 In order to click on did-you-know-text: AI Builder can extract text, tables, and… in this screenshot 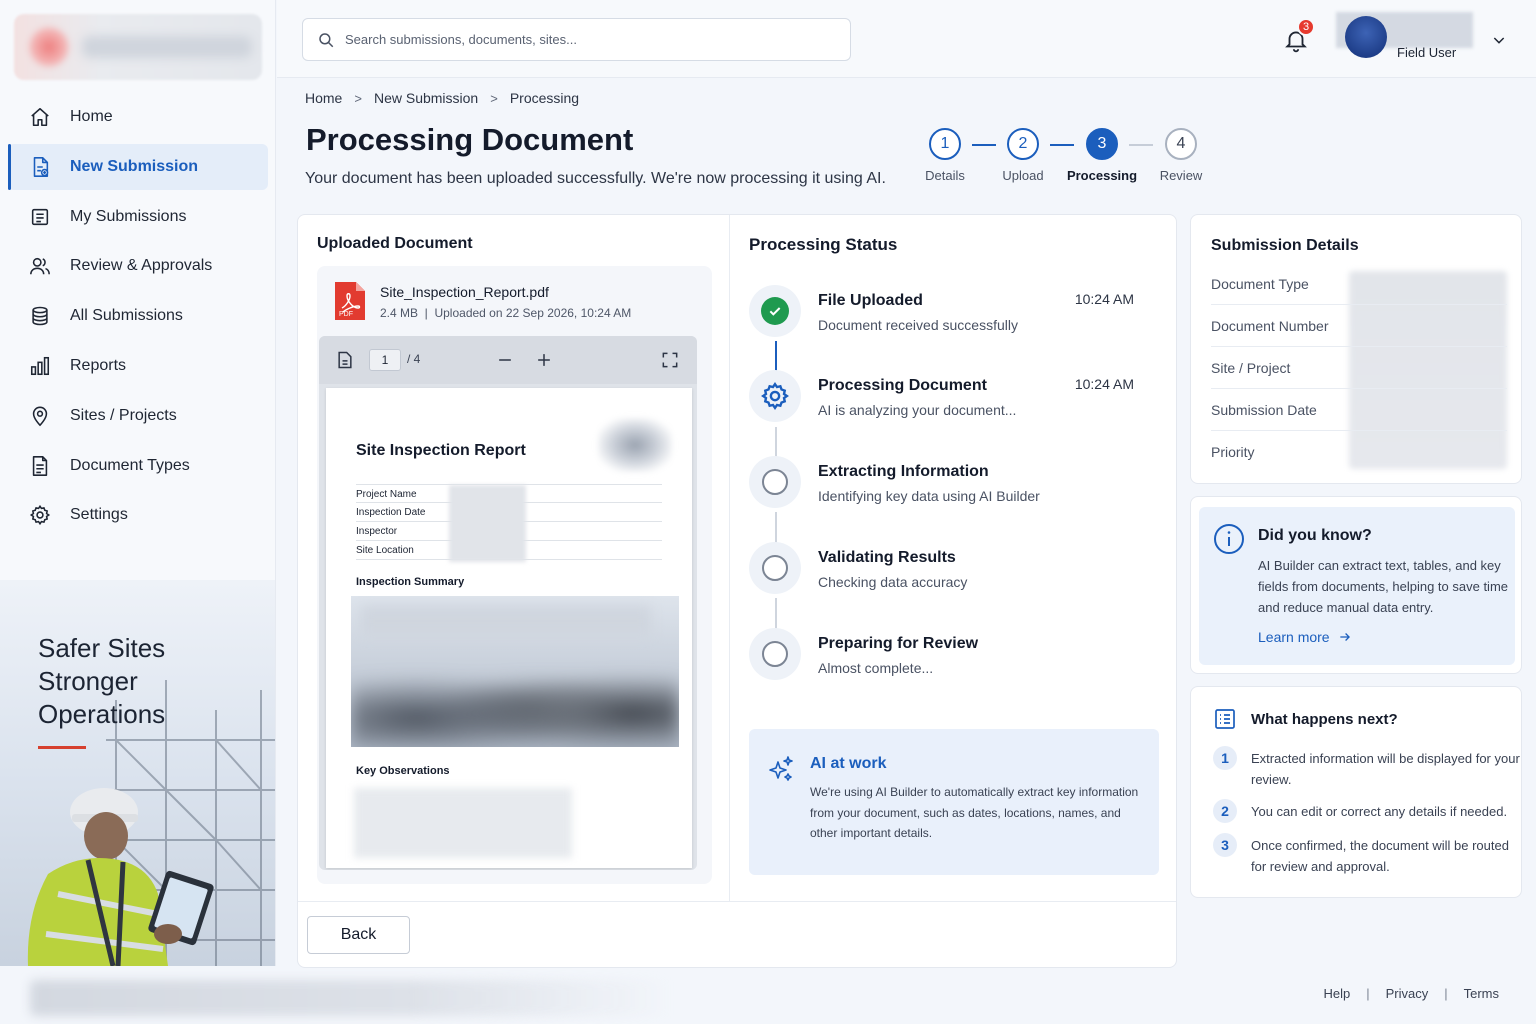, I will do `click(1383, 586)`.